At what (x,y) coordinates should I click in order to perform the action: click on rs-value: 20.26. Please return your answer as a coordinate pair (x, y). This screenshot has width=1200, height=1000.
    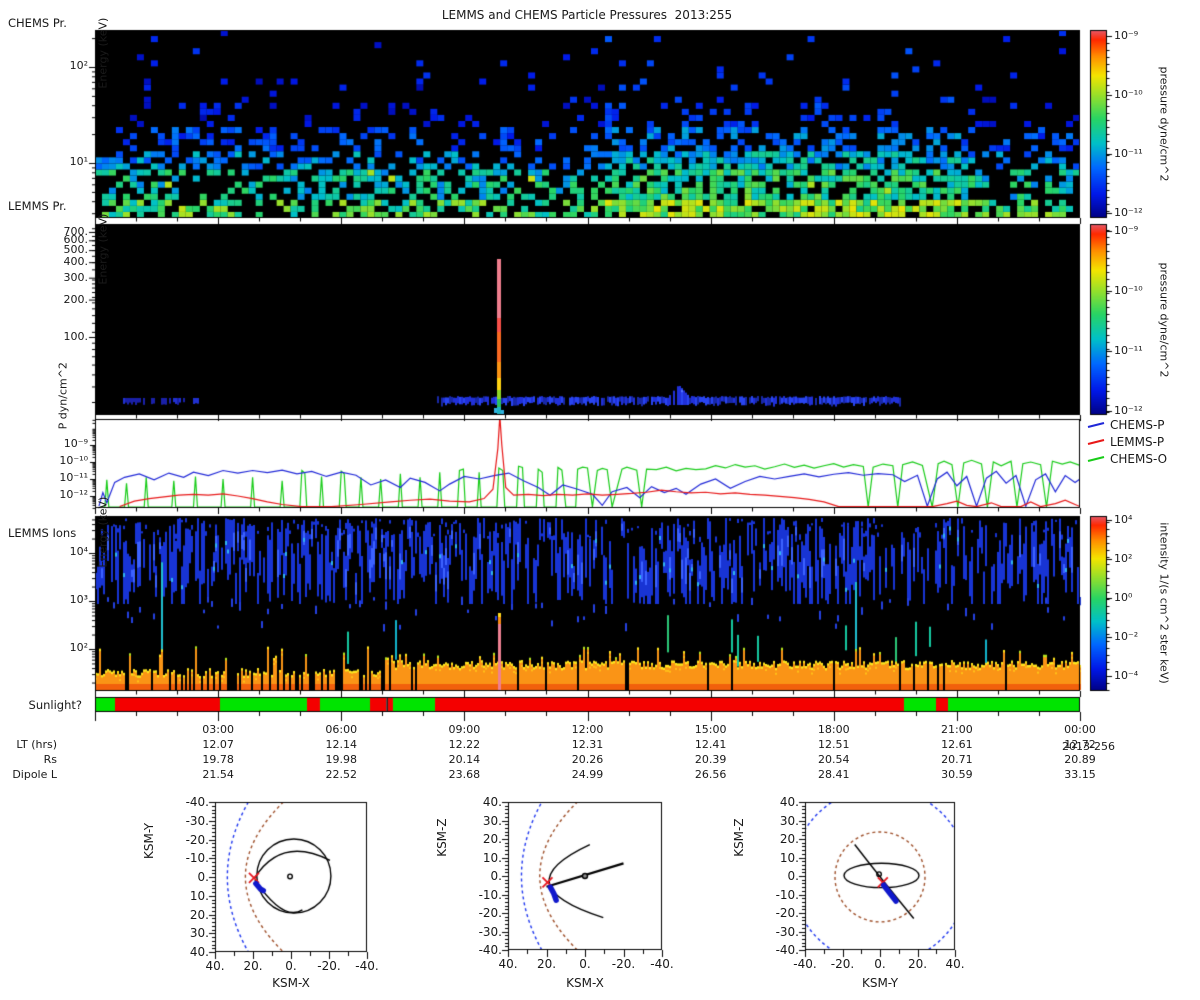
    Looking at the image, I should click on (587, 759).